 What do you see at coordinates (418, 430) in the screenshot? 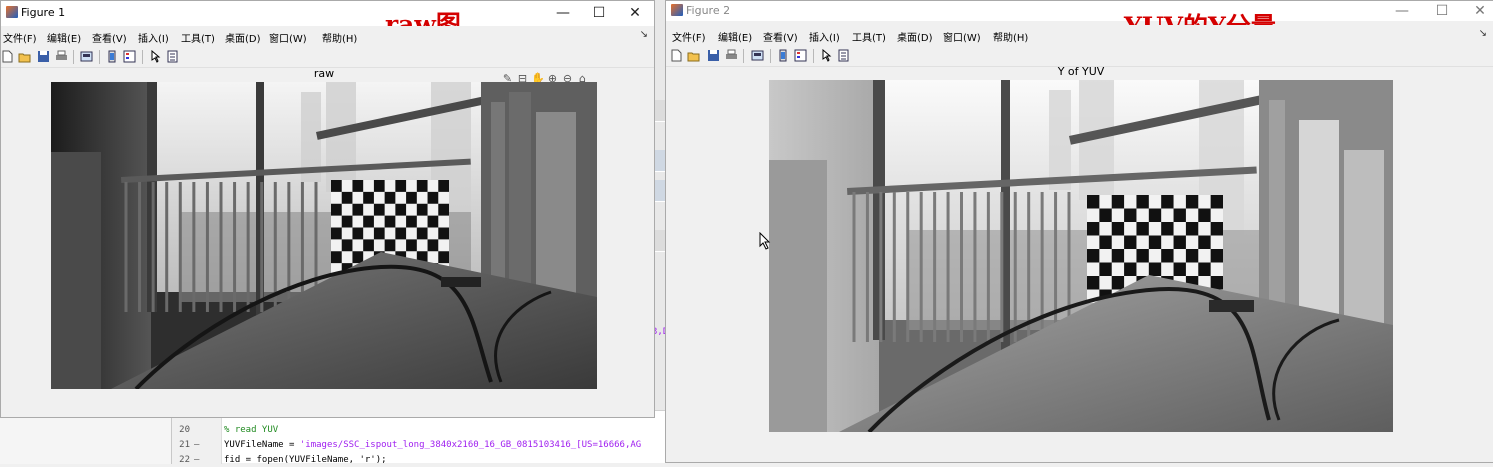
I see `code-line: 20% read YUV` at bounding box center [418, 430].